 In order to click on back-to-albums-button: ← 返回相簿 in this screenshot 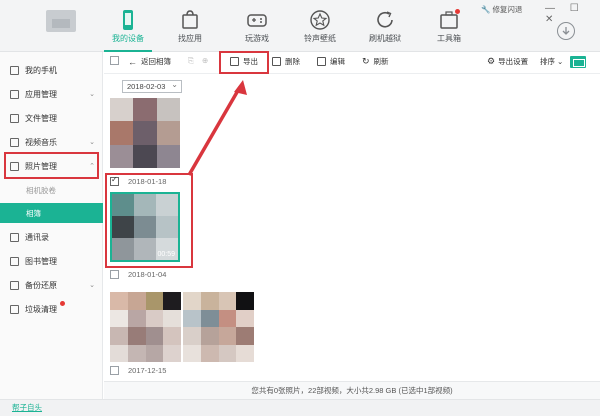, I will do `click(149, 61)`.